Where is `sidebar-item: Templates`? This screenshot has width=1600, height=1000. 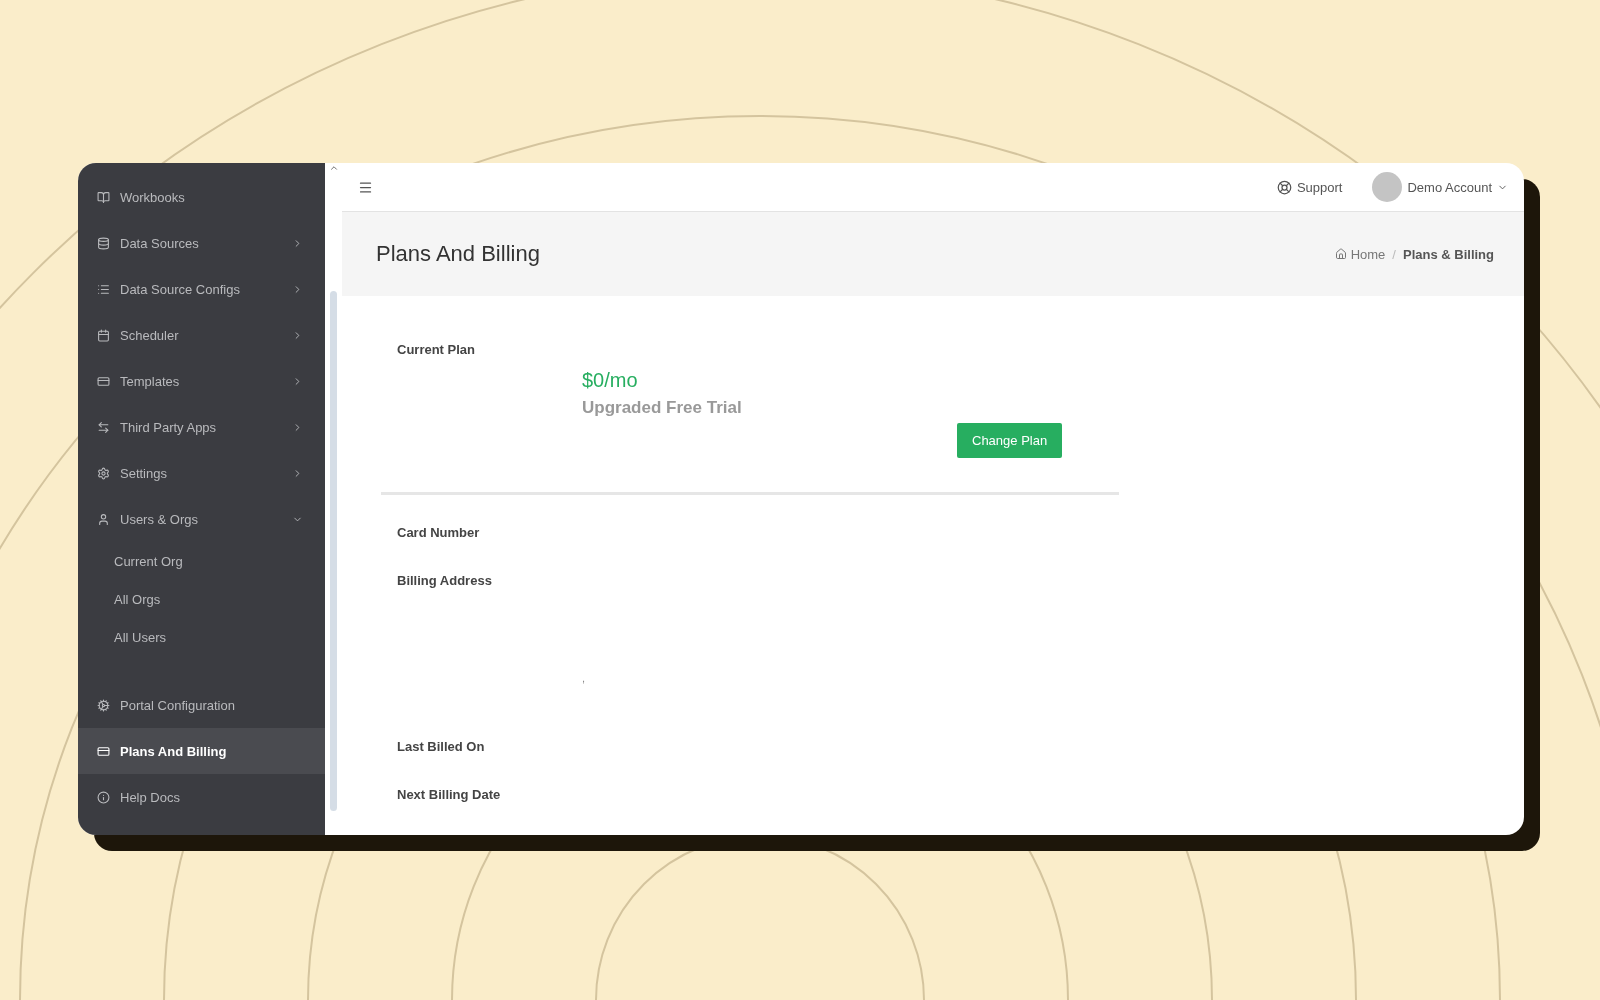 sidebar-item: Templates is located at coordinates (201, 381).